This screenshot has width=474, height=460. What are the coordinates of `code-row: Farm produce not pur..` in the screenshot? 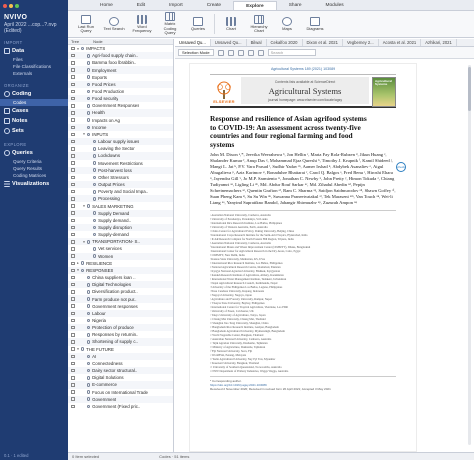 It's located at (120, 299).